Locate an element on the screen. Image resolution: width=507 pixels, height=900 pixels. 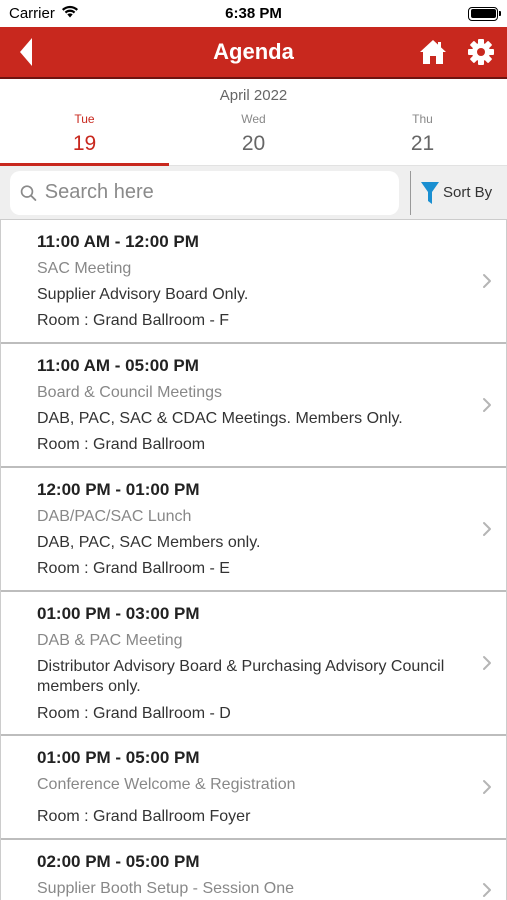
date-tab-thu-21: Thu 21 is located at coordinates (422, 137).